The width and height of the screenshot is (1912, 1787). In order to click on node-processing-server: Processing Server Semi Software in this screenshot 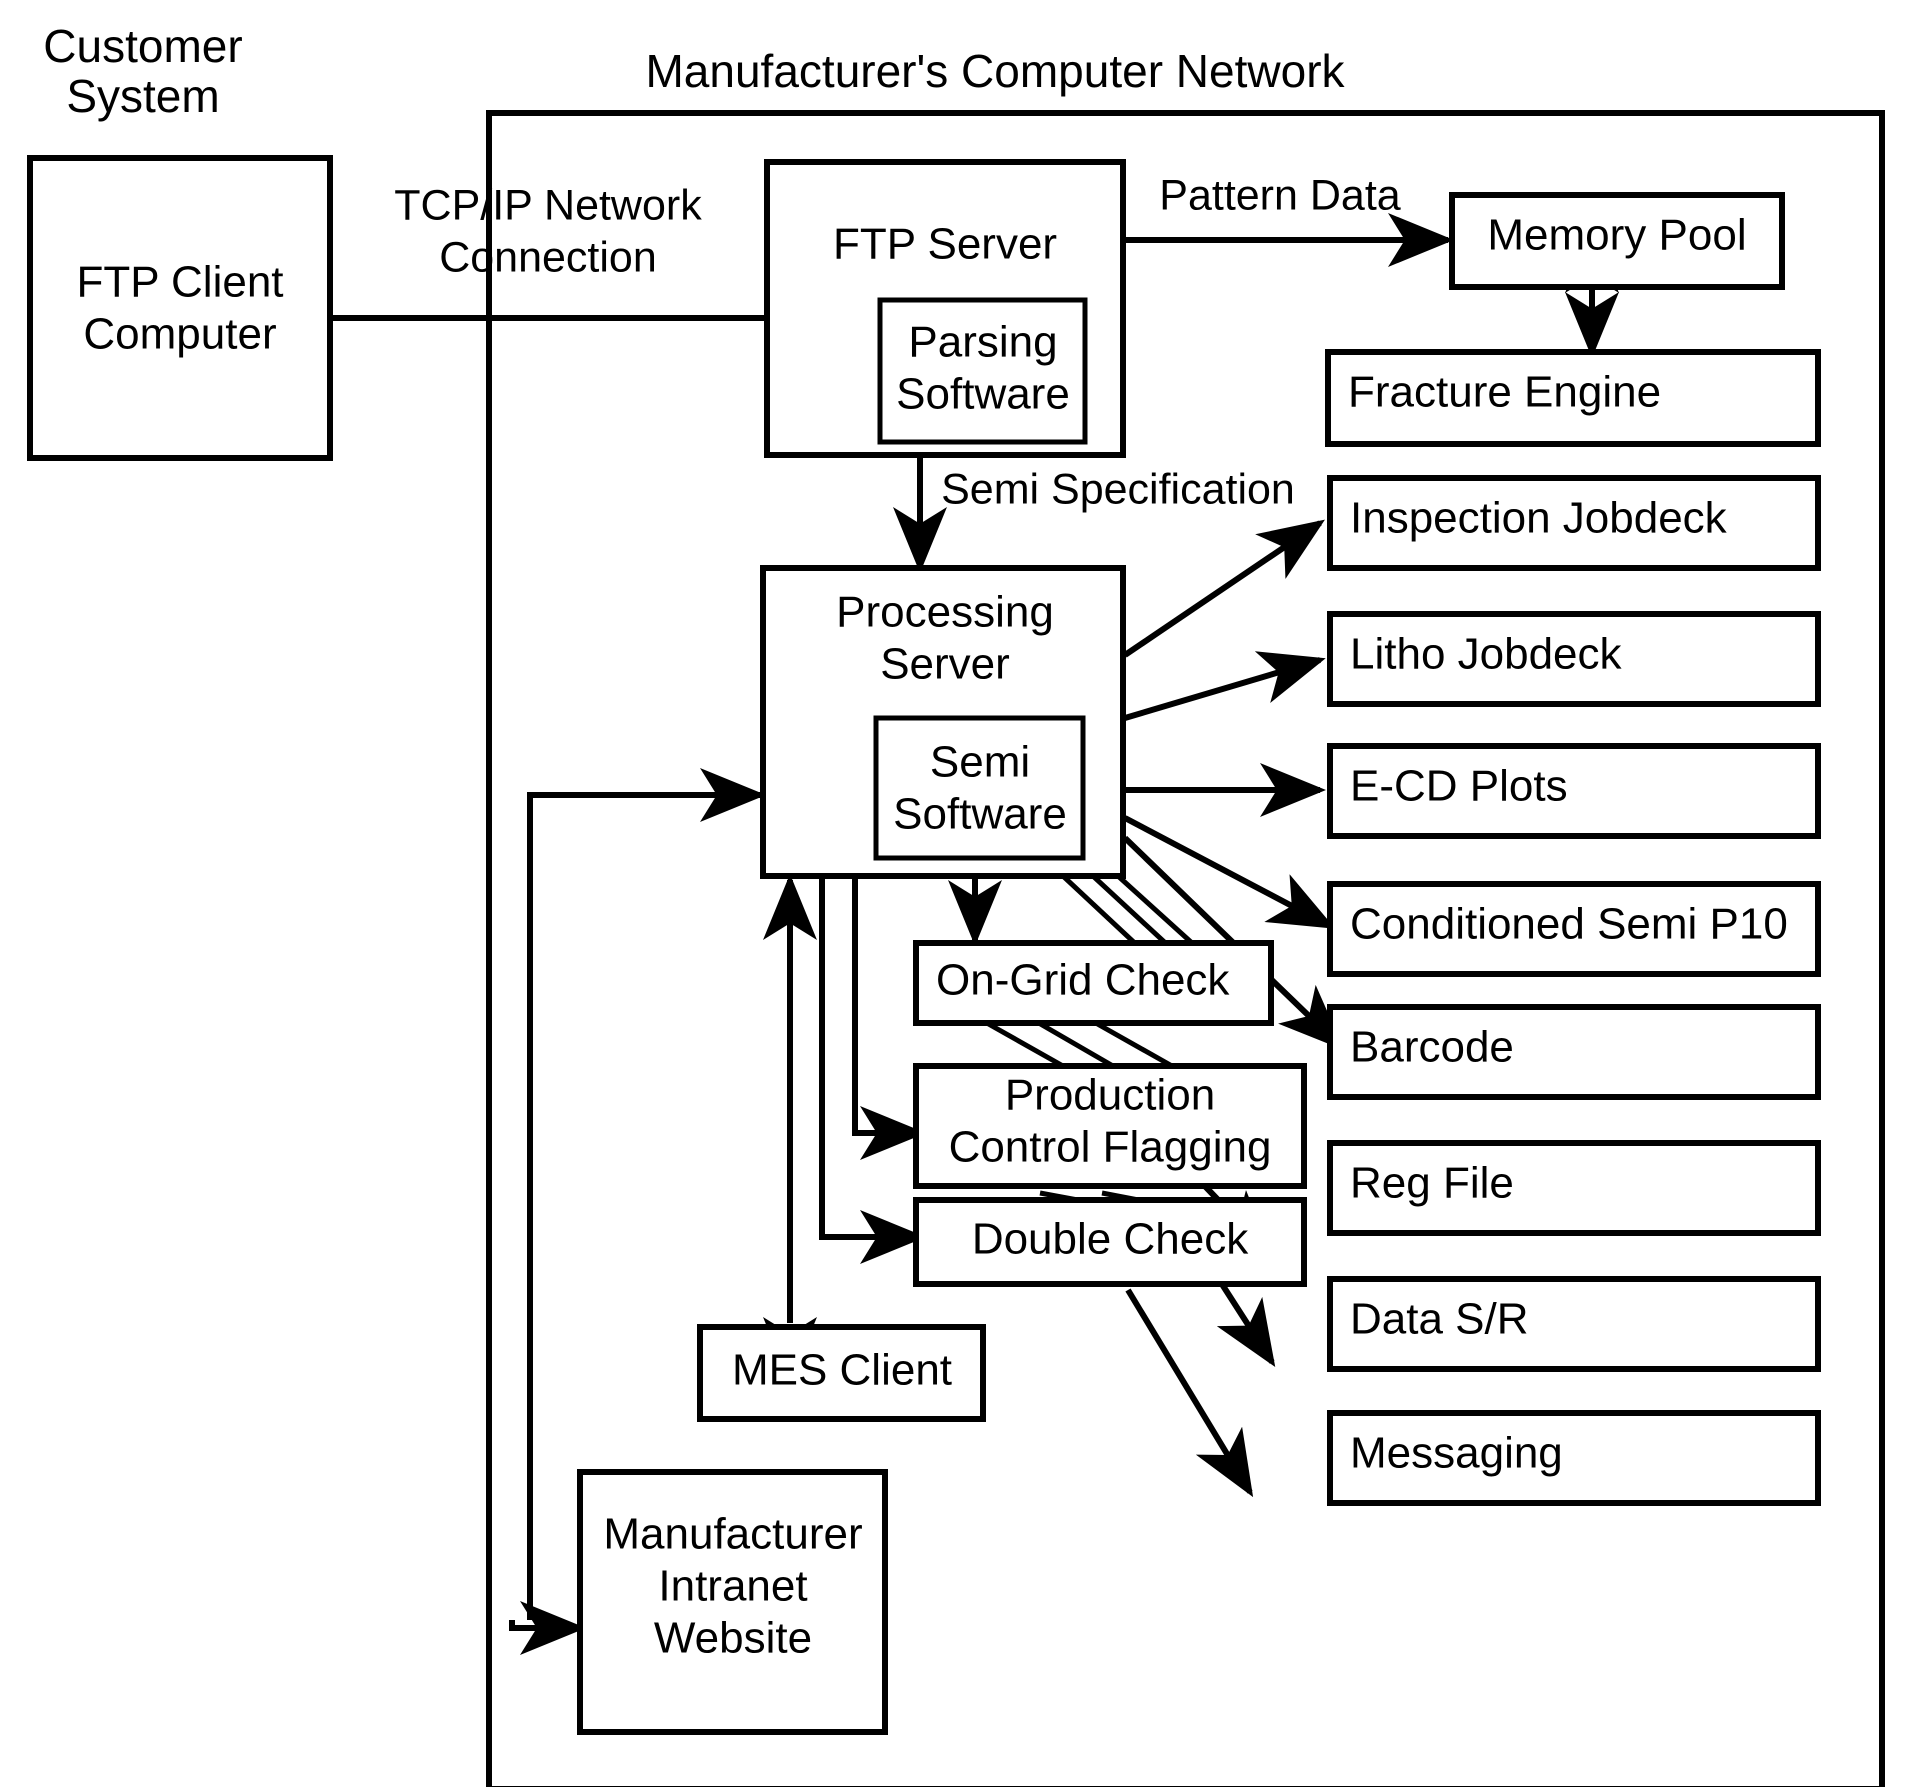, I will do `click(943, 722)`.